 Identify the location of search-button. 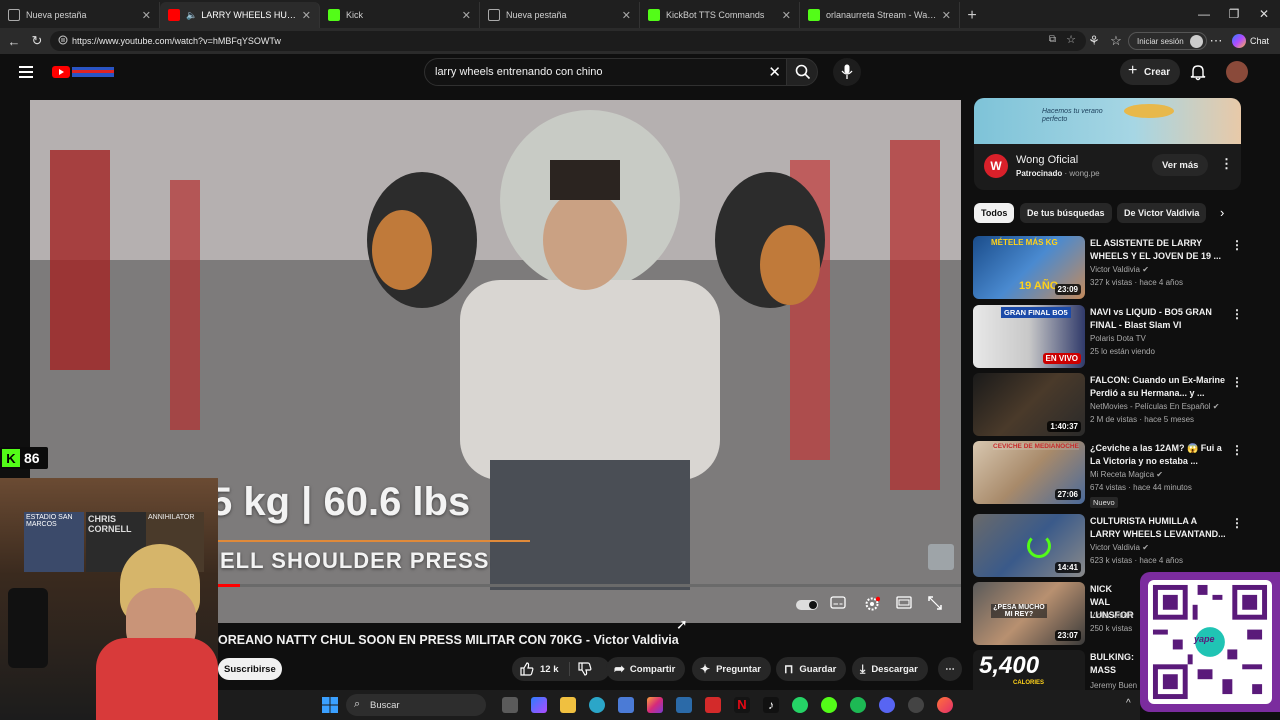
(802, 72).